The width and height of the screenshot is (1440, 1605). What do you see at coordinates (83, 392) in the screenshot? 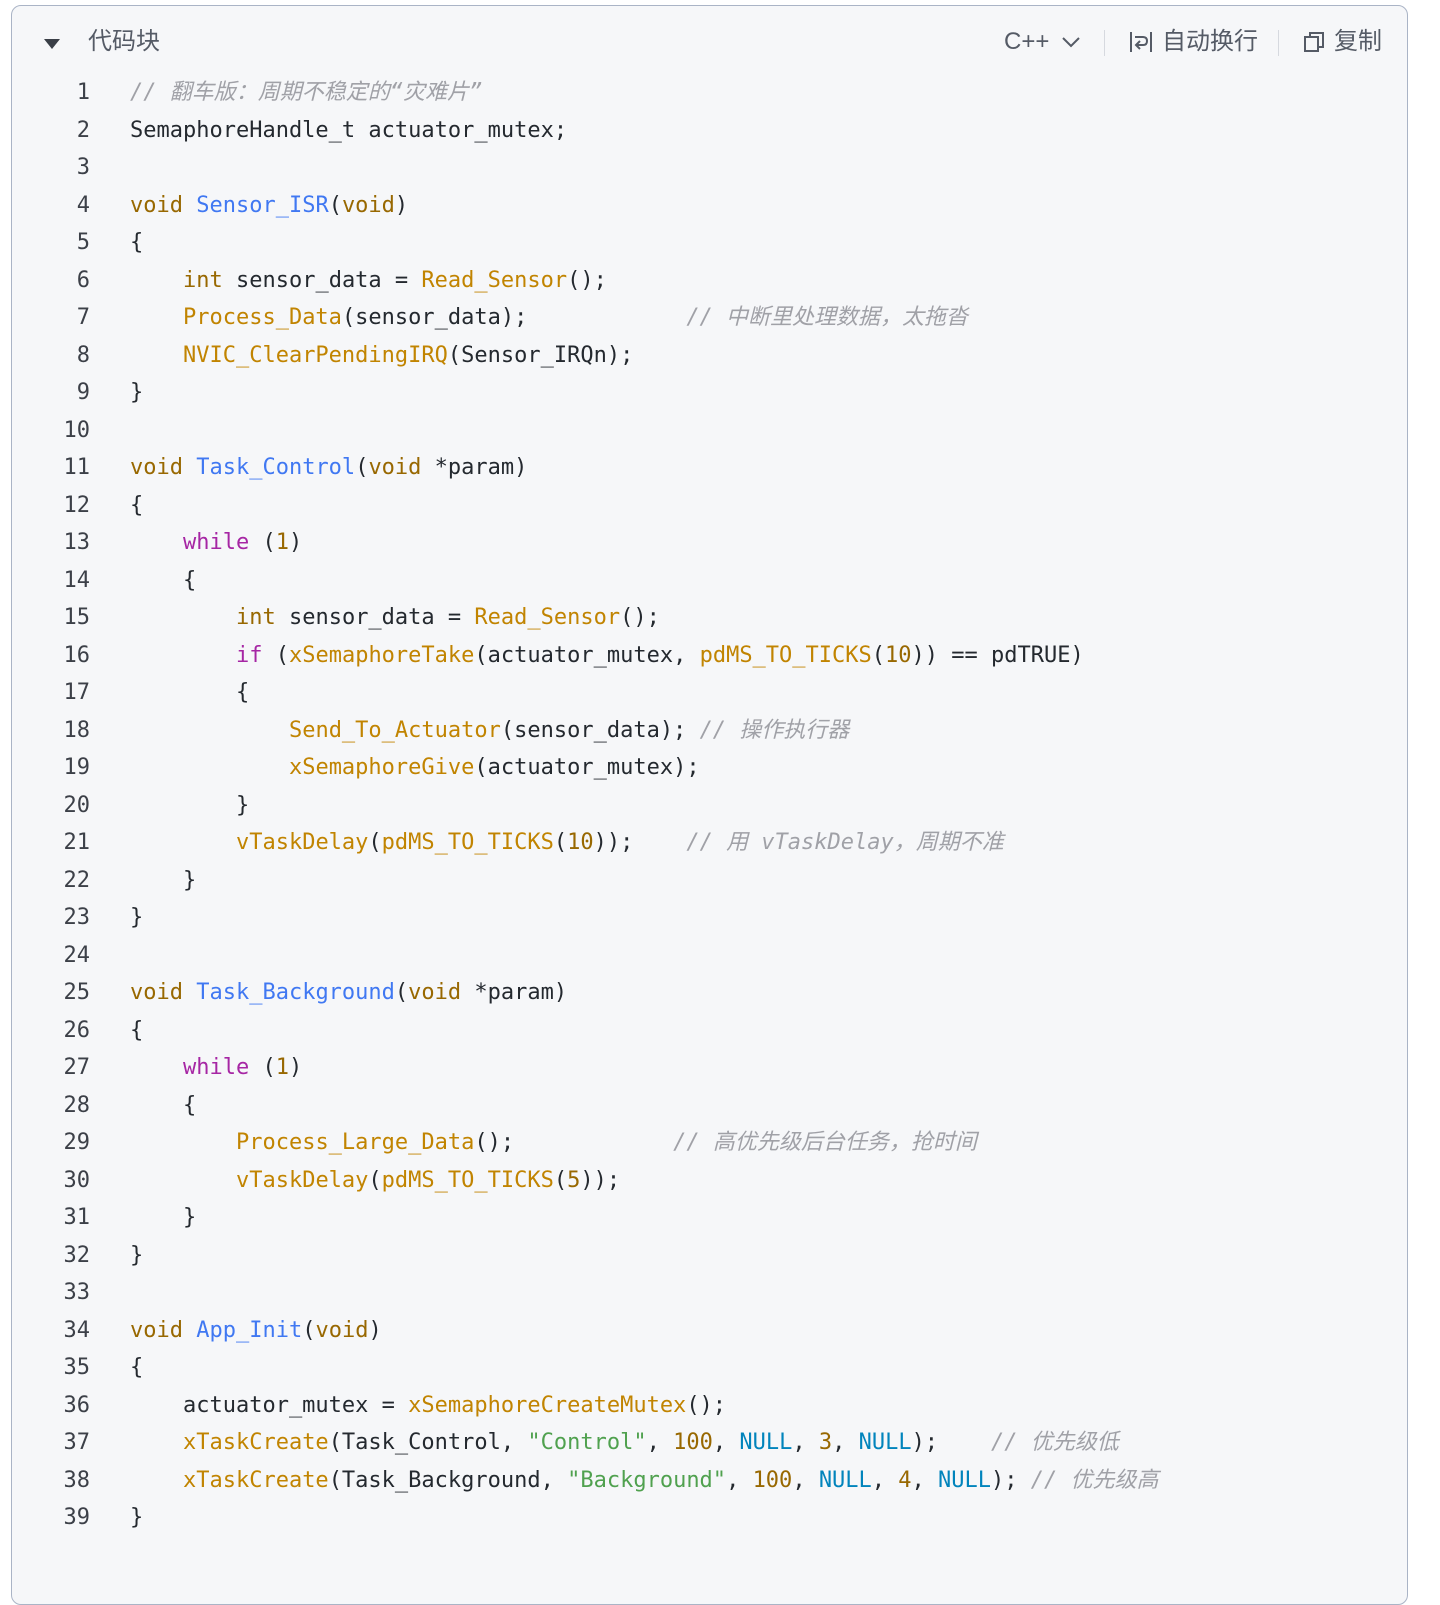
I see `line-number: 9` at bounding box center [83, 392].